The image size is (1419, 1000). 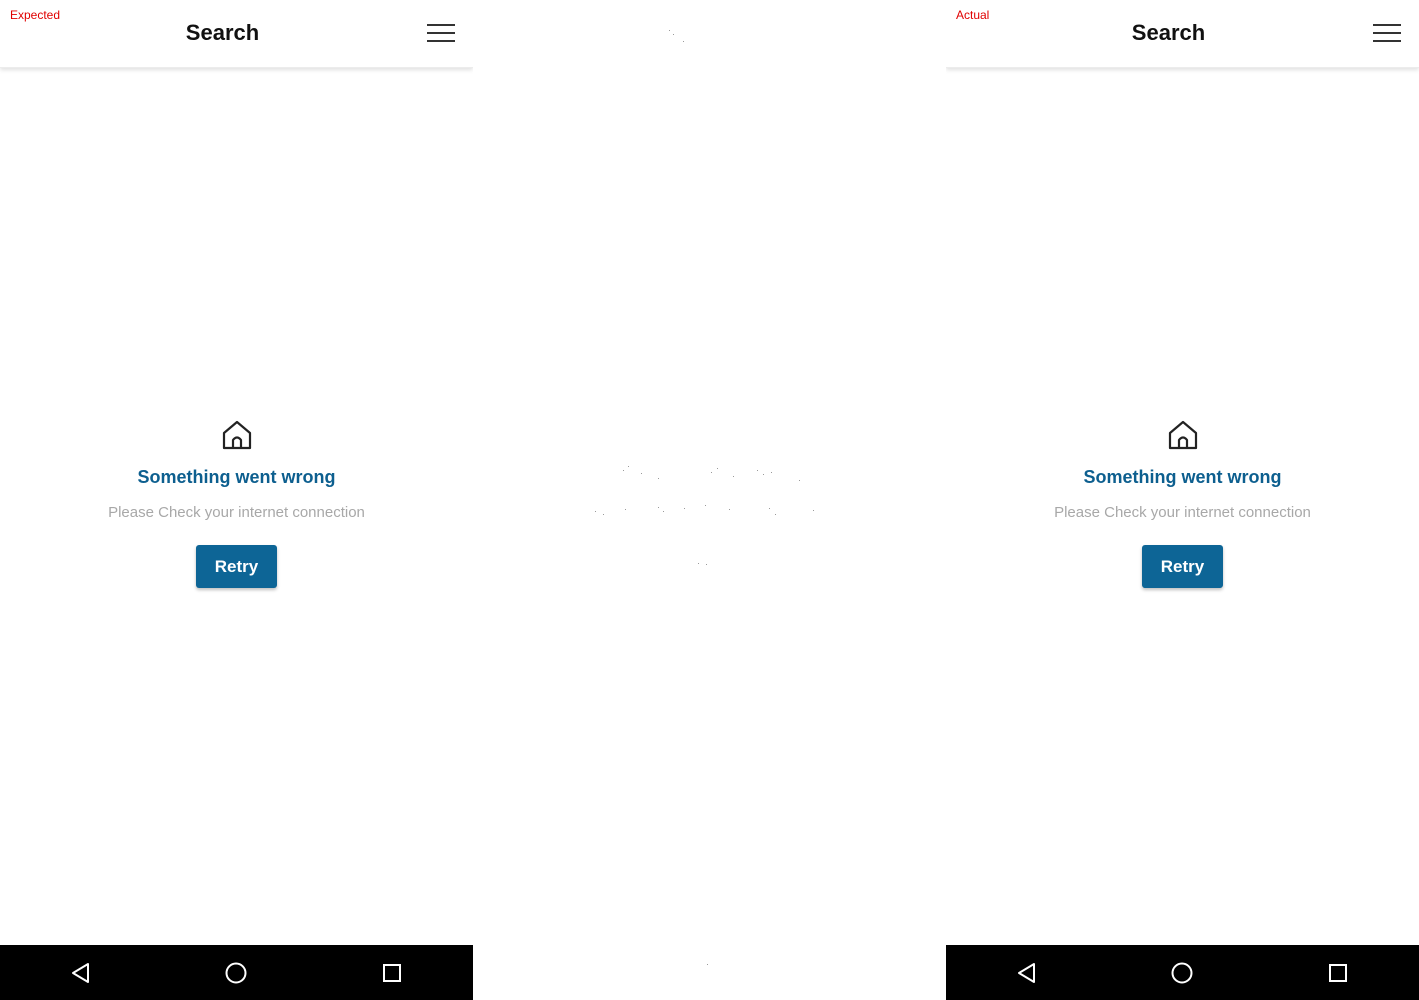 I want to click on actual-label: Actual, so click(x=973, y=15).